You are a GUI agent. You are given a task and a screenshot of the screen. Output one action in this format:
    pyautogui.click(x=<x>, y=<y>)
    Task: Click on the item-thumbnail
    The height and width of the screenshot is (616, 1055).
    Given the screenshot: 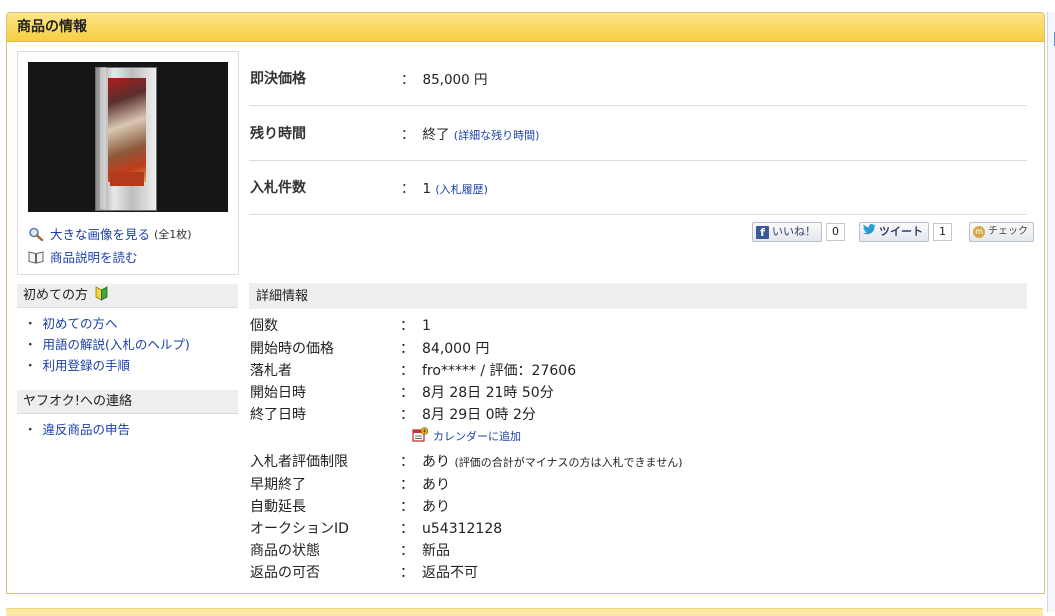 What is the action you would take?
    pyautogui.click(x=128, y=137)
    